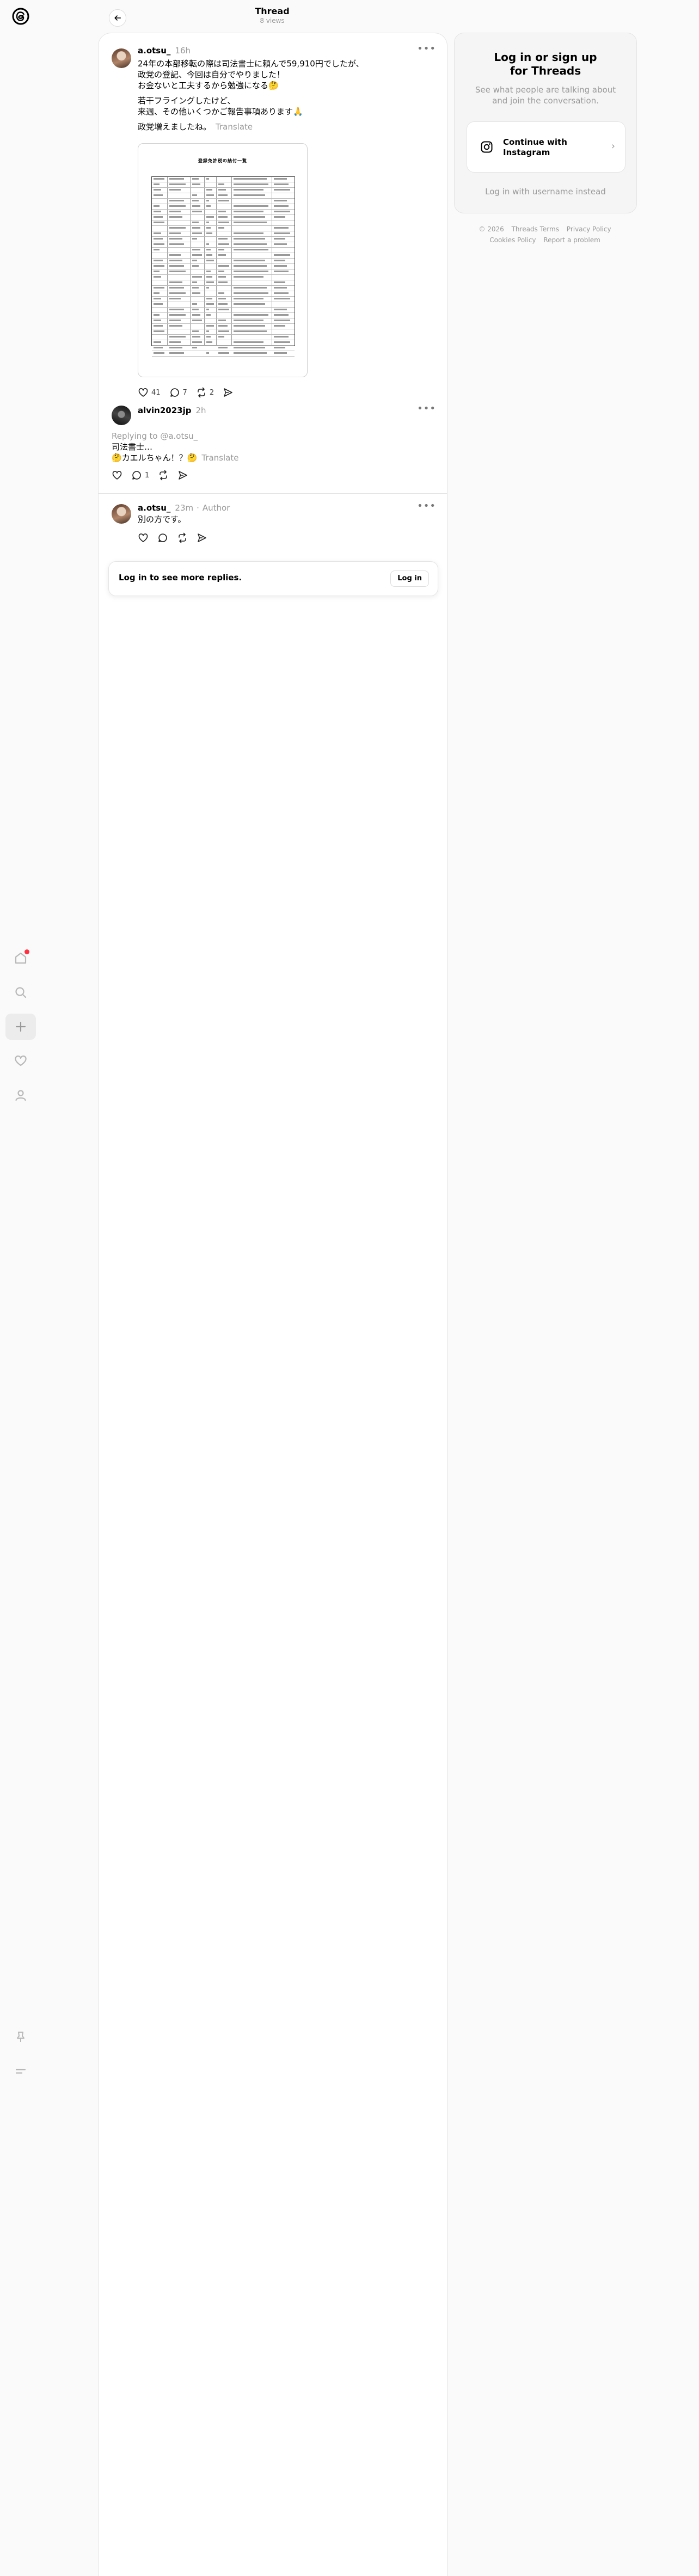  What do you see at coordinates (409, 579) in the screenshot?
I see `login-button: Log in` at bounding box center [409, 579].